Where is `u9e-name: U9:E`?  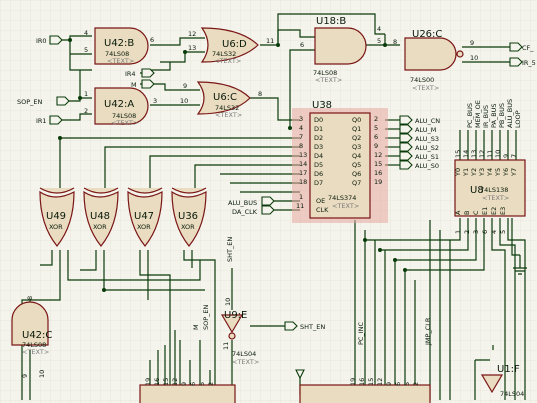 u9e-name: U9:E is located at coordinates (235, 315).